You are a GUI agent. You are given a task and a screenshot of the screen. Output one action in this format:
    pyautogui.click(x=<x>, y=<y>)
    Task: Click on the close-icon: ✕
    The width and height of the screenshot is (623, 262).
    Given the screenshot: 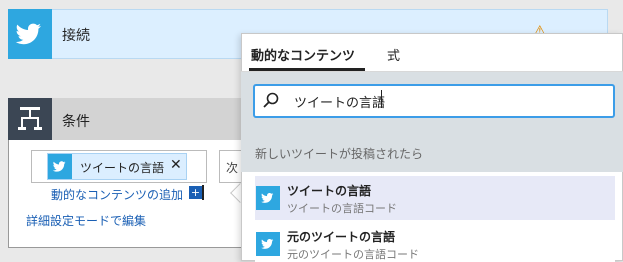 What is the action you would take?
    pyautogui.click(x=176, y=165)
    